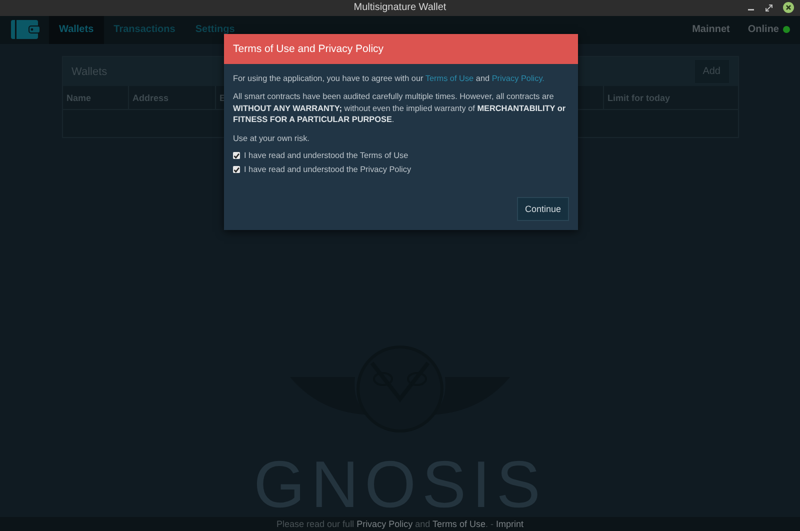 The image size is (800, 531). I want to click on footer-text: Please read our full Privacy Policy and Terms of Use. - Imprint, so click(400, 524).